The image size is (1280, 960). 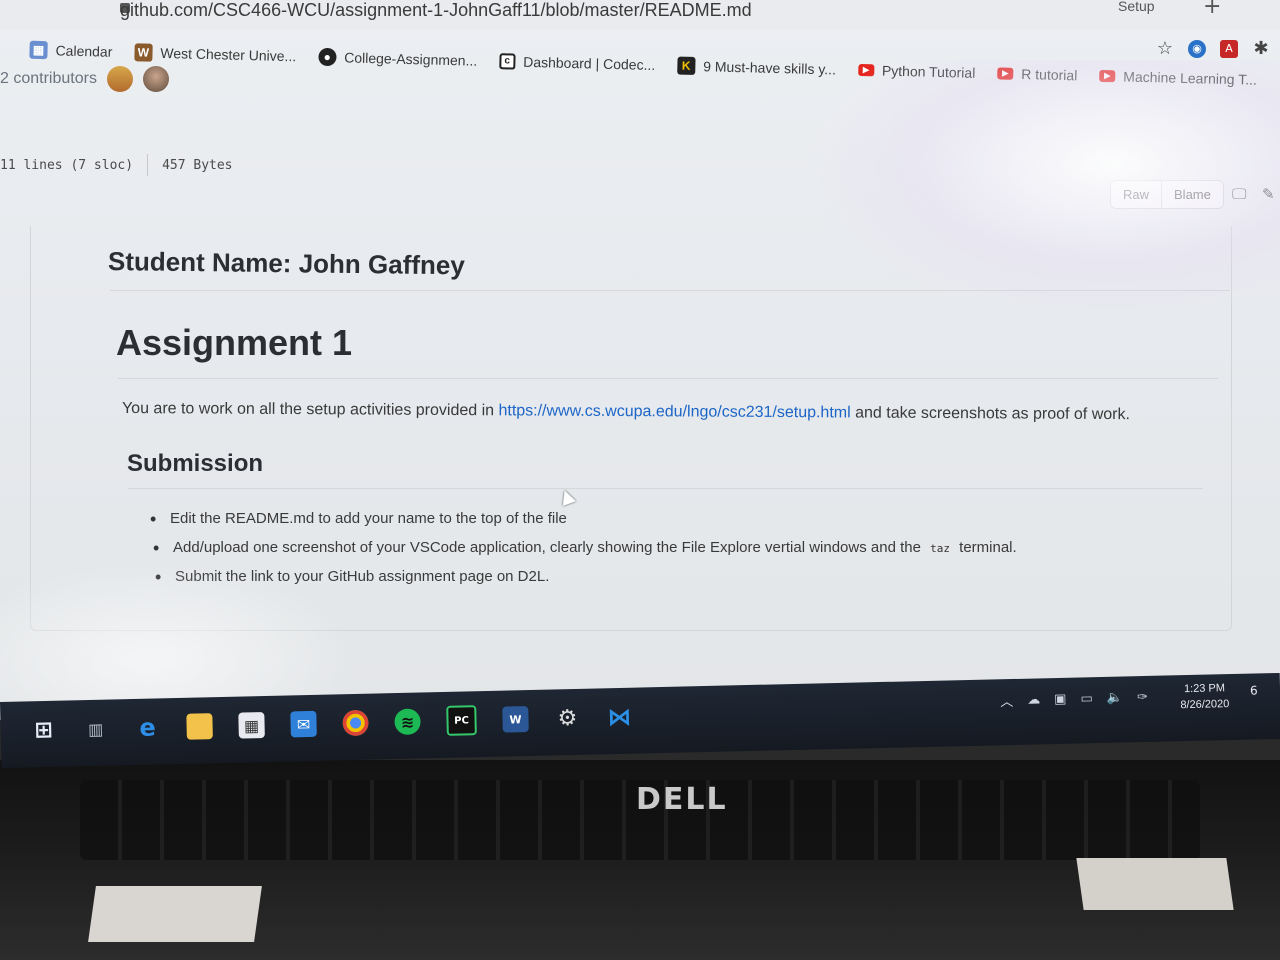 What do you see at coordinates (67, 165) in the screenshot?
I see `line-count: 11 lines (7 sloc)` at bounding box center [67, 165].